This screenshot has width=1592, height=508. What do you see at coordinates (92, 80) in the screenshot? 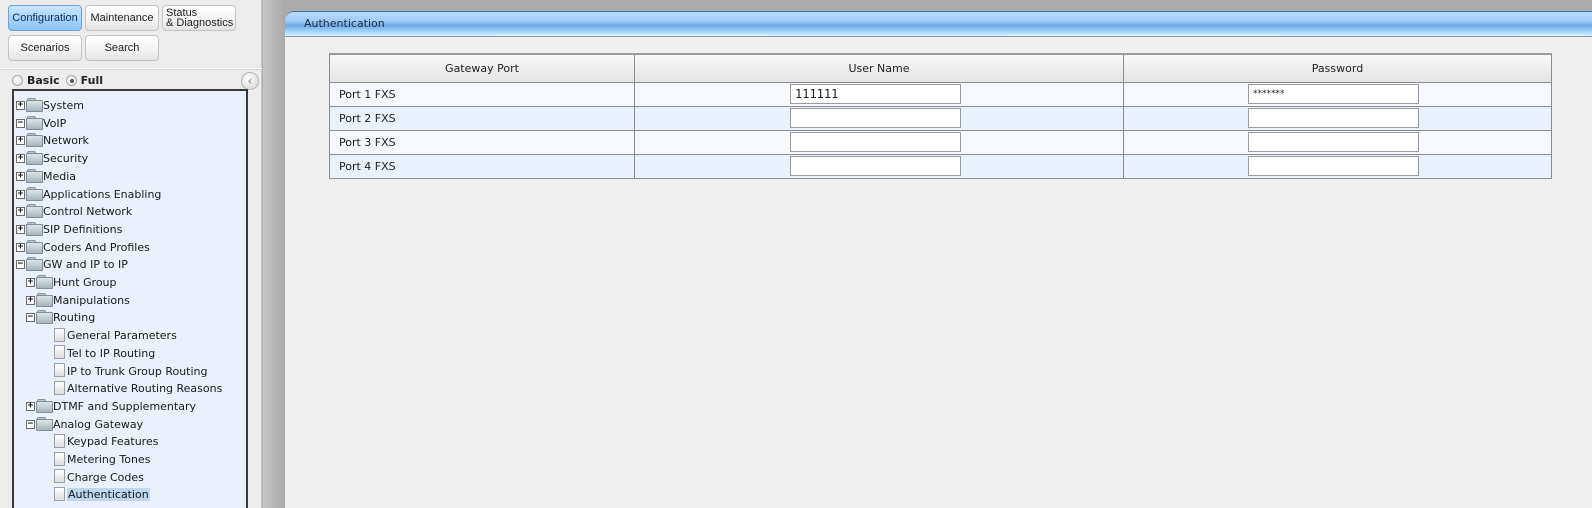
I see `full-mode-label: Full` at bounding box center [92, 80].